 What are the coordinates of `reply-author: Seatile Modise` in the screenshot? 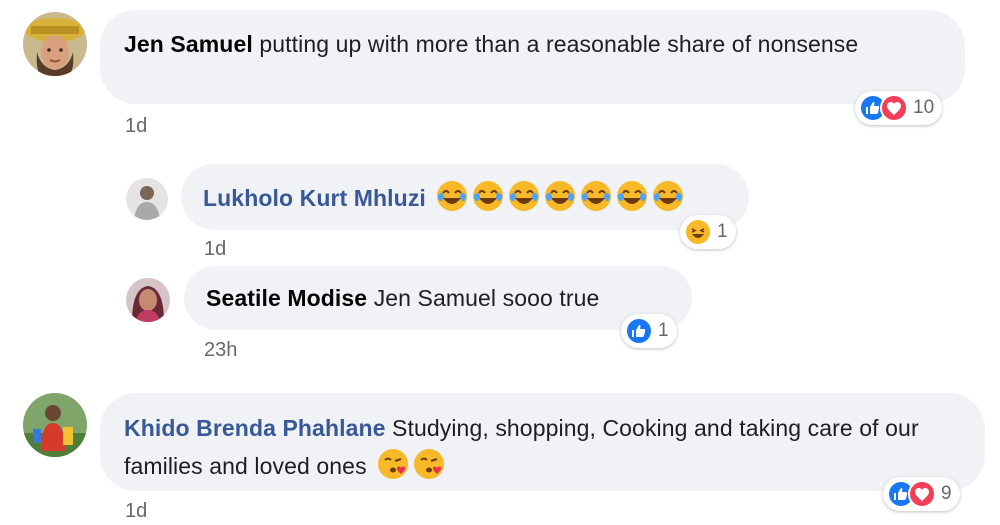 It's located at (286, 298).